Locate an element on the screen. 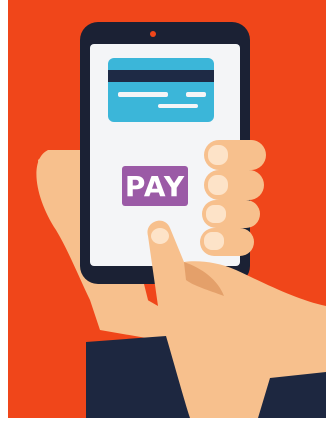 The image size is (335, 424). credit-card-icon is located at coordinates (161, 90).